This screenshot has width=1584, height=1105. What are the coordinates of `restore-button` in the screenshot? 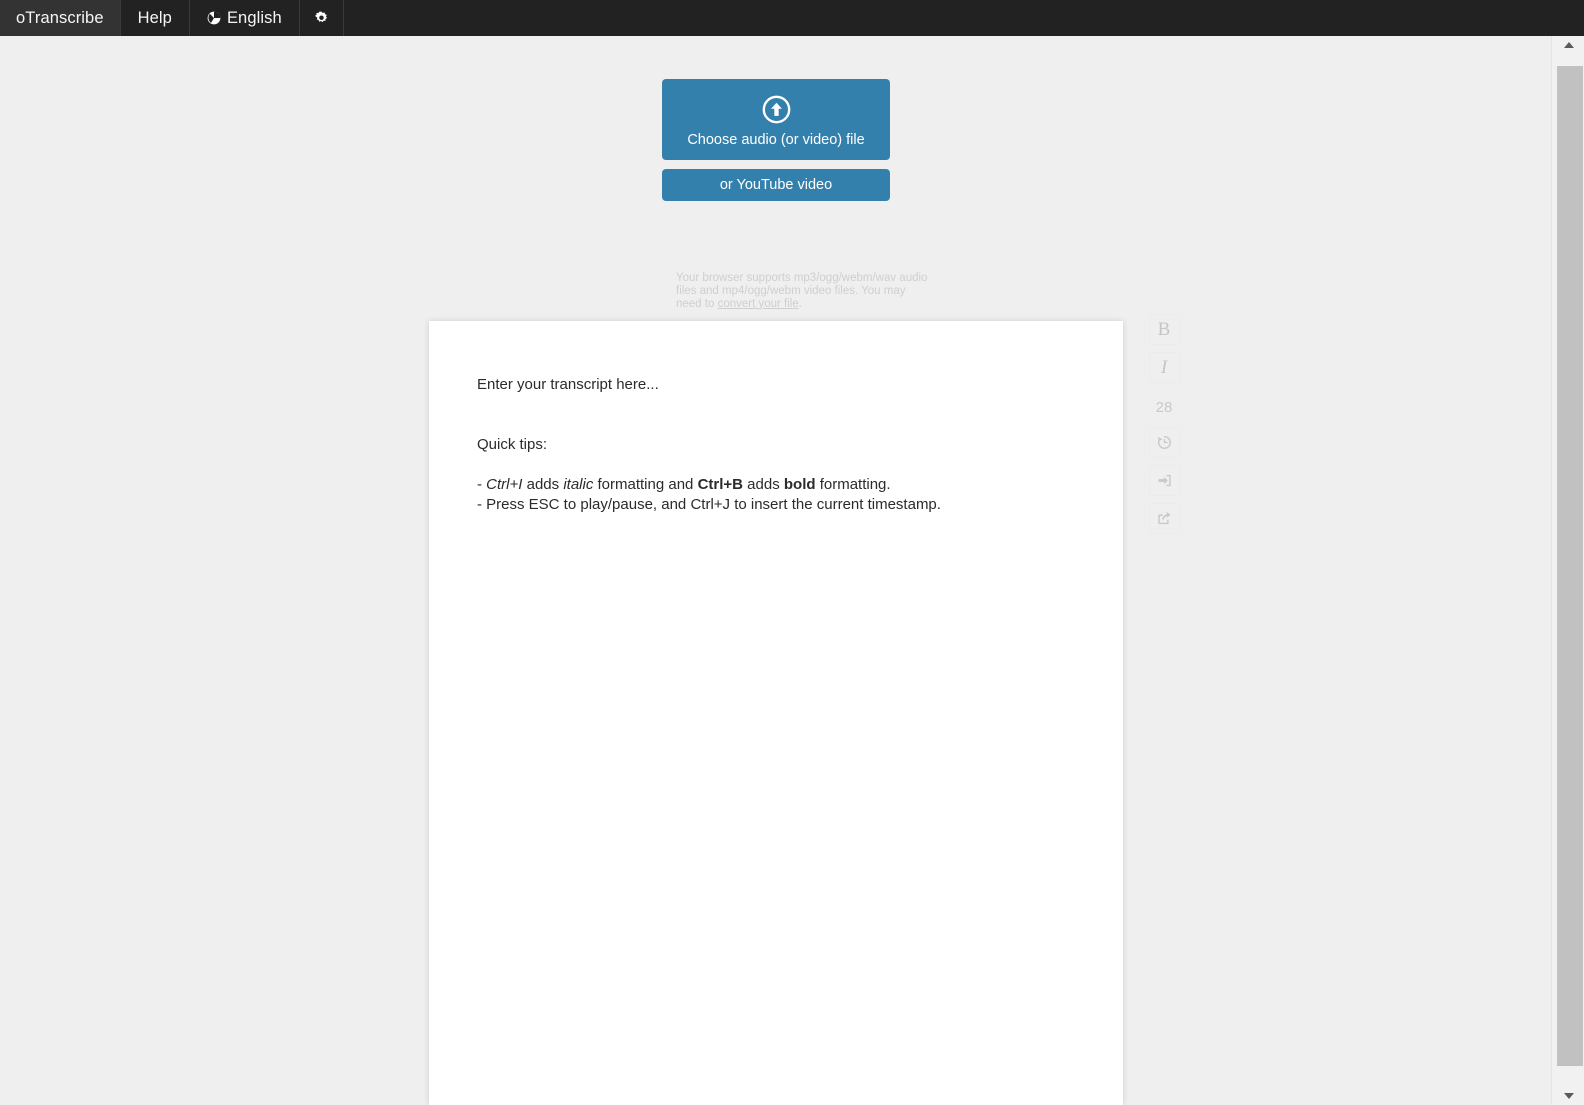 It's located at (1164, 442).